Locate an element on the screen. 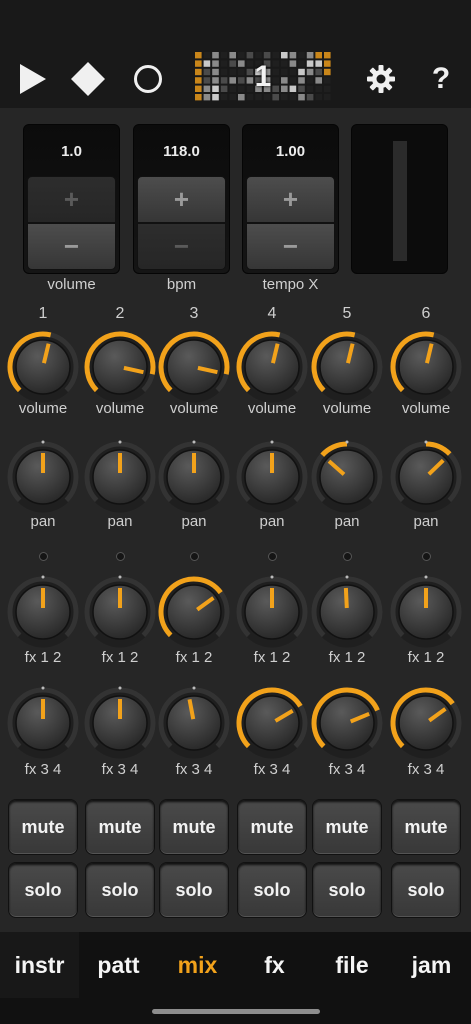  volume-minus-button: − is located at coordinates (71, 246).